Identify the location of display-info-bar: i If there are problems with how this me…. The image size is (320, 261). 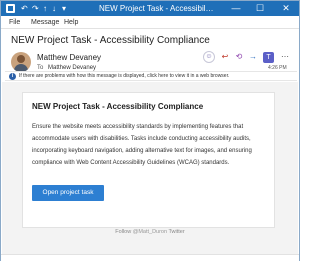
(151, 76).